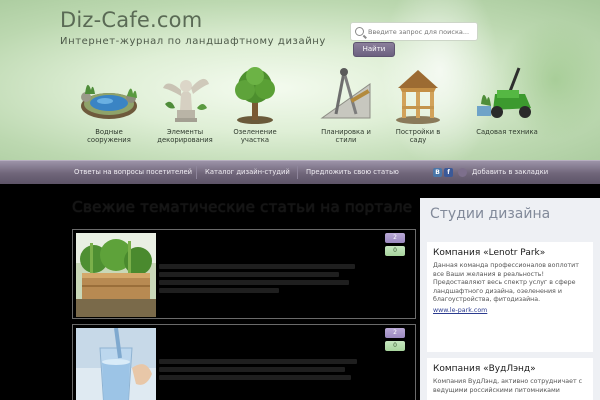  What do you see at coordinates (185, 136) in the screenshot?
I see `category-label: Элементы декорирования` at bounding box center [185, 136].